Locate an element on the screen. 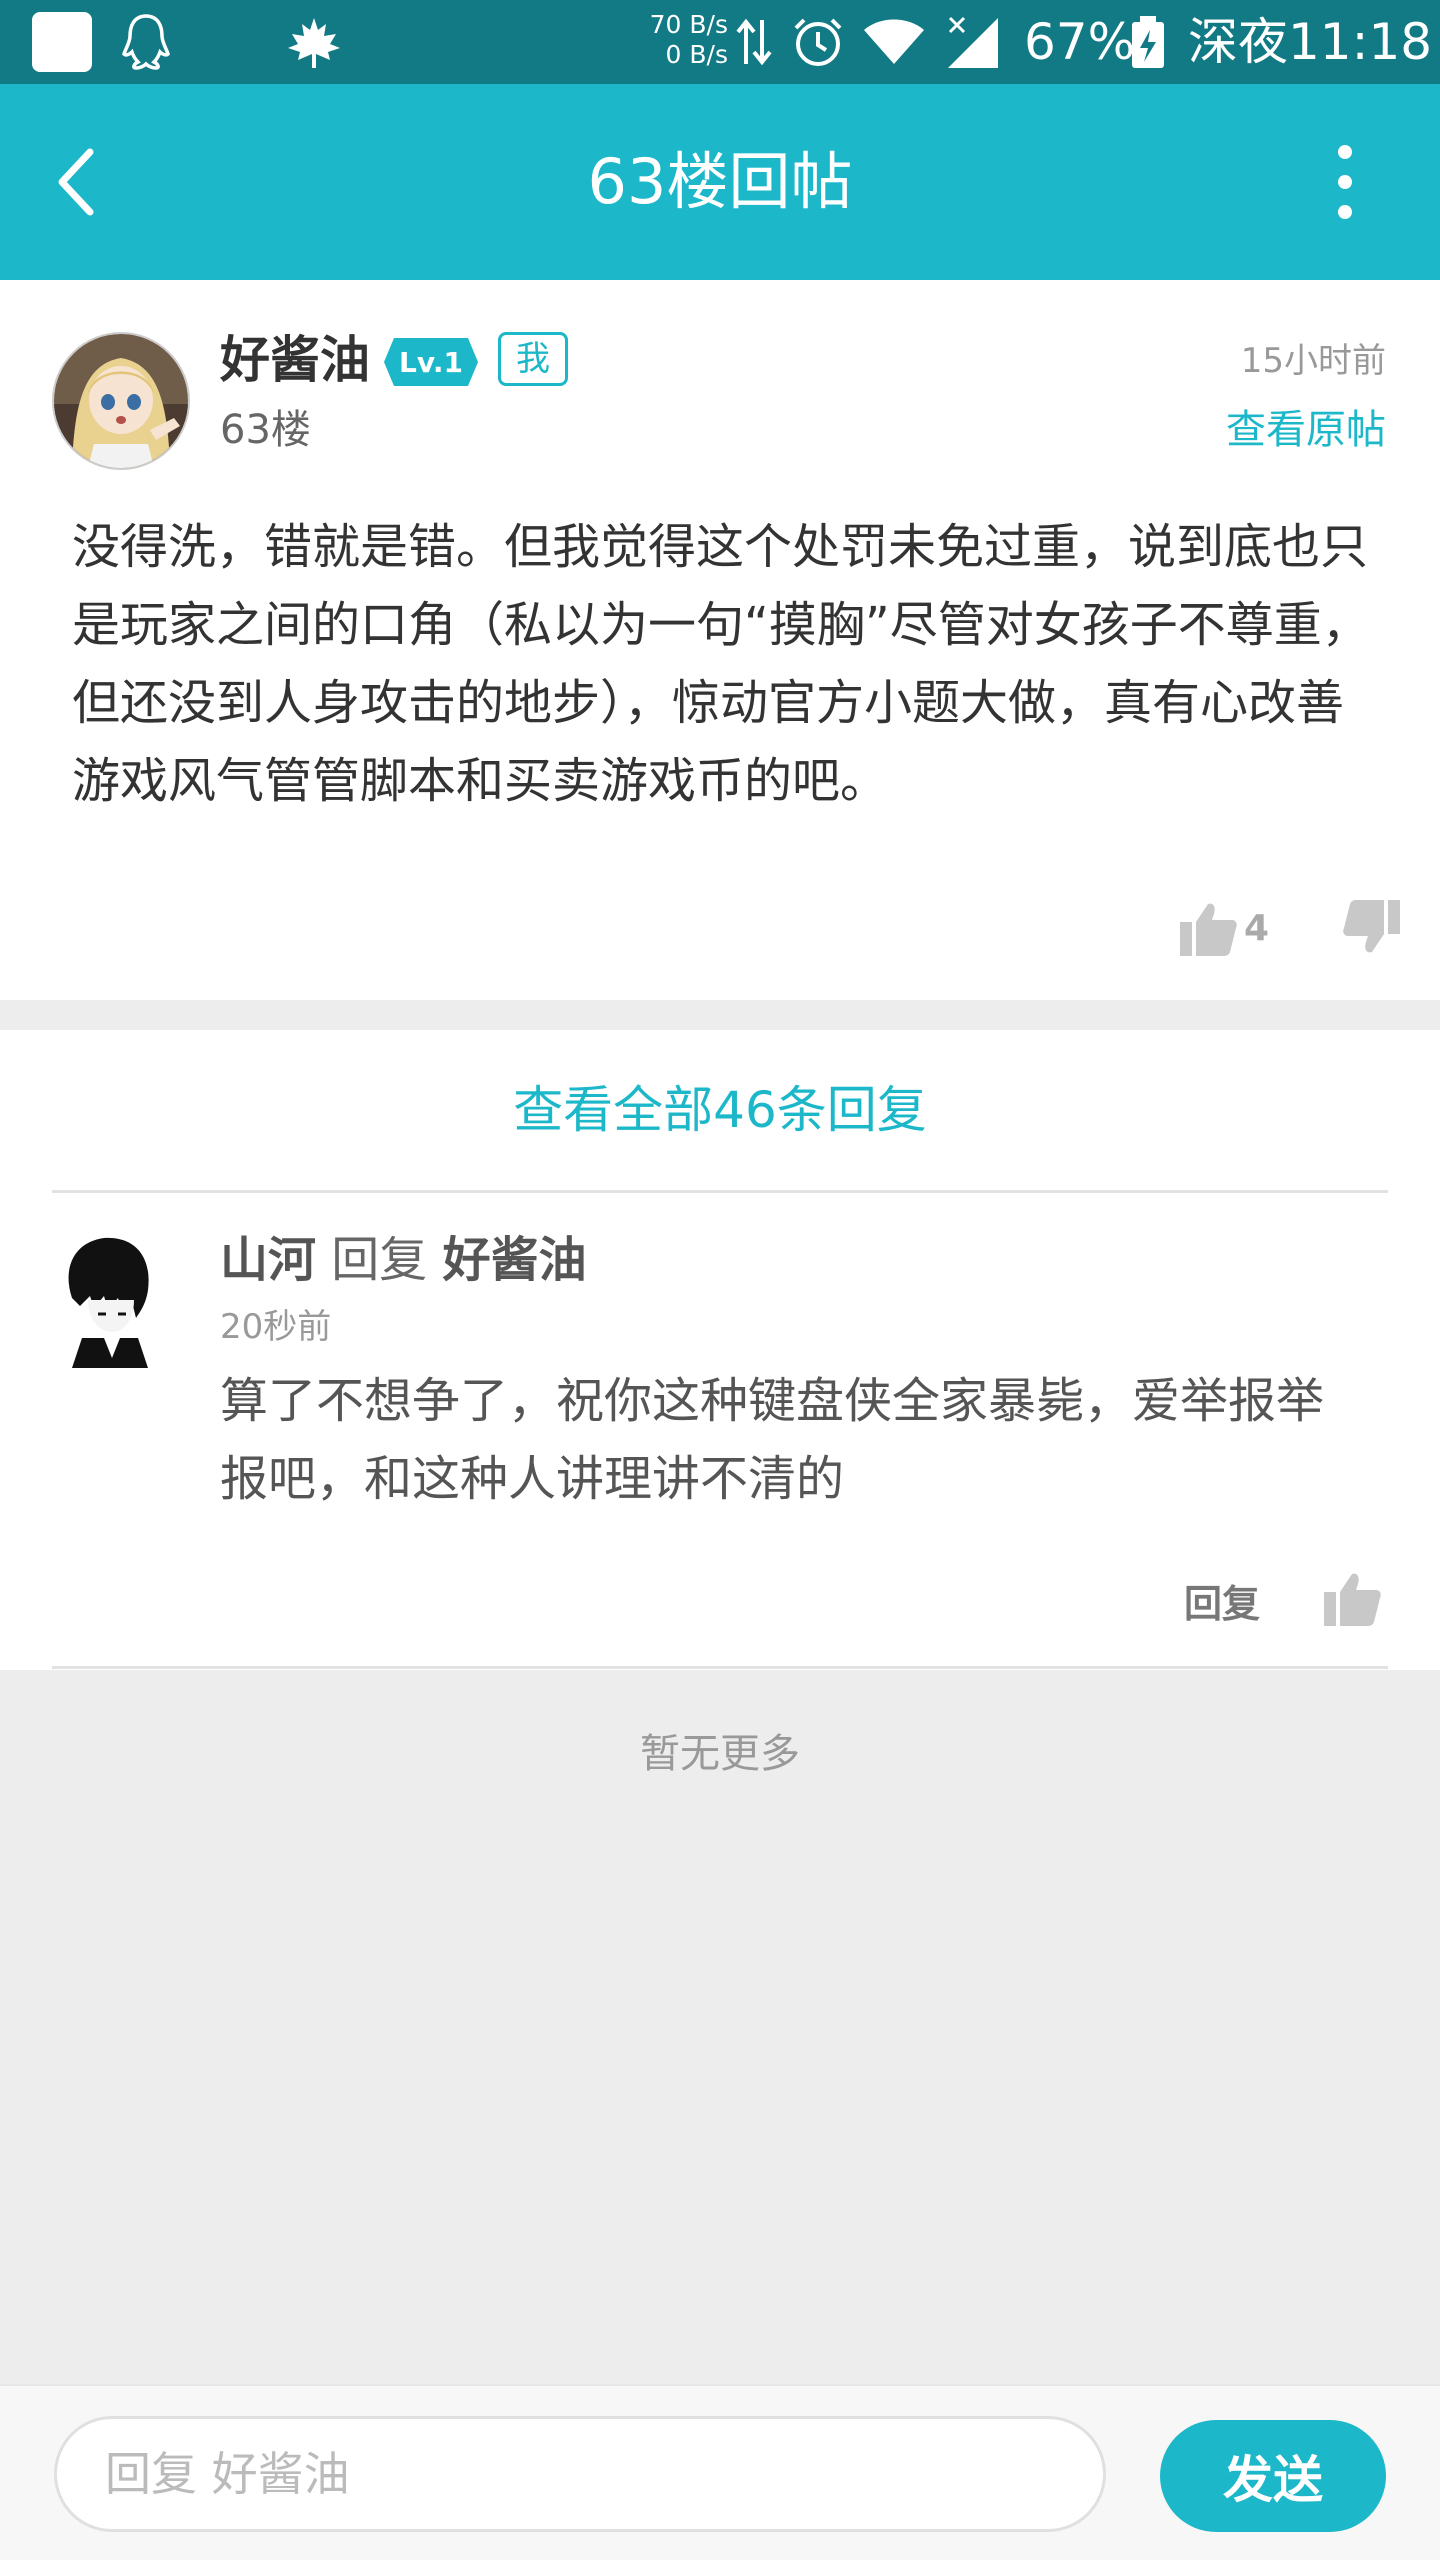 The image size is (1440, 2560). like-count: 4 is located at coordinates (1257, 928).